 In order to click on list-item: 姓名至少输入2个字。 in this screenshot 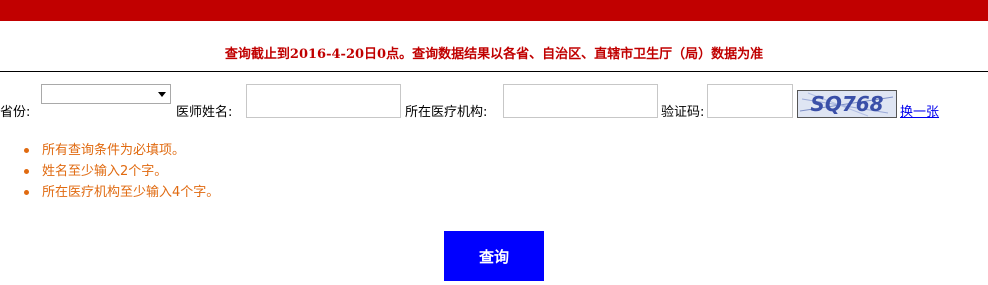, I will do `click(120, 172)`.